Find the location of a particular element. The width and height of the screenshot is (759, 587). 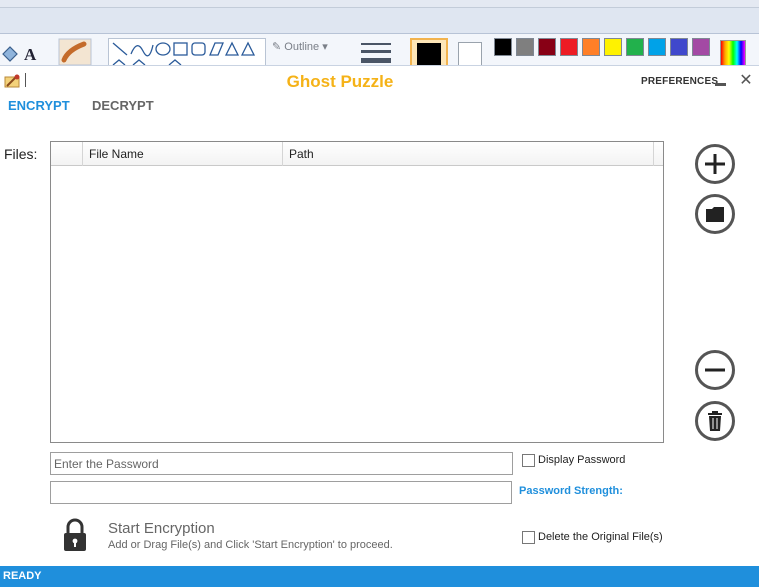

text-tool-icon: A is located at coordinates (31, 54).